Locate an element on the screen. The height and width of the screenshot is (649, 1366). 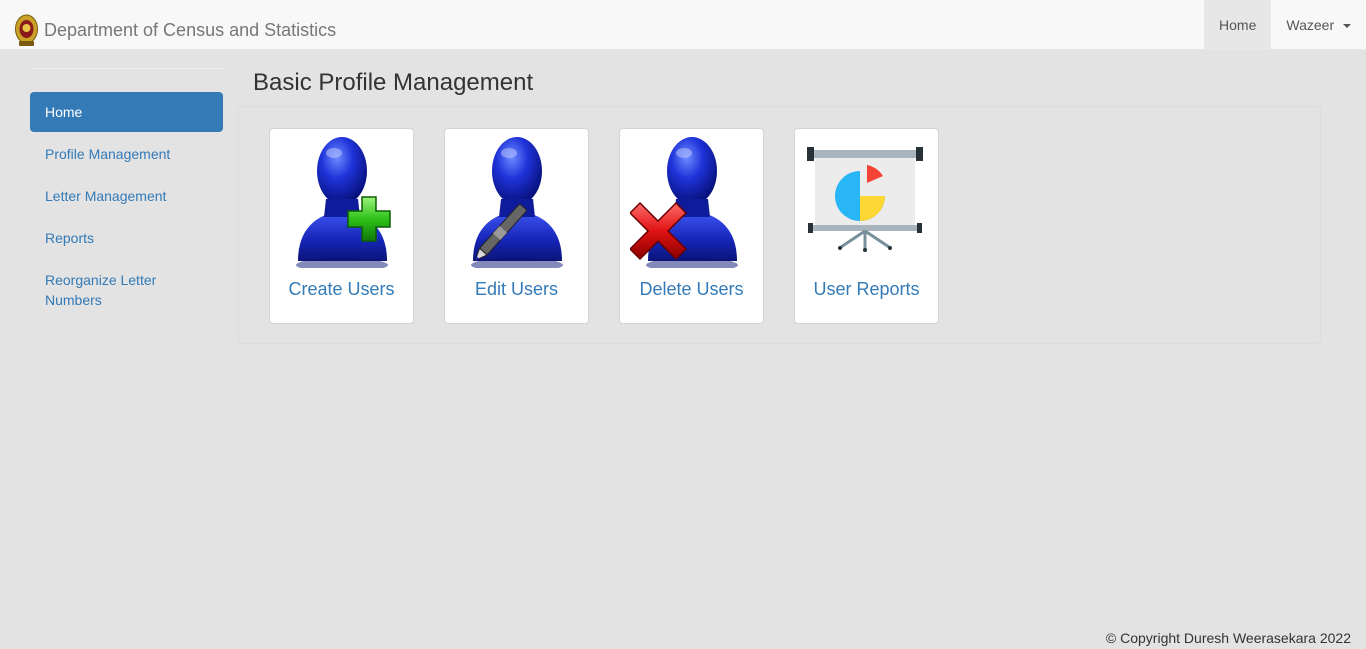
edit-users-tile: Edit Users is located at coordinates (516, 226).